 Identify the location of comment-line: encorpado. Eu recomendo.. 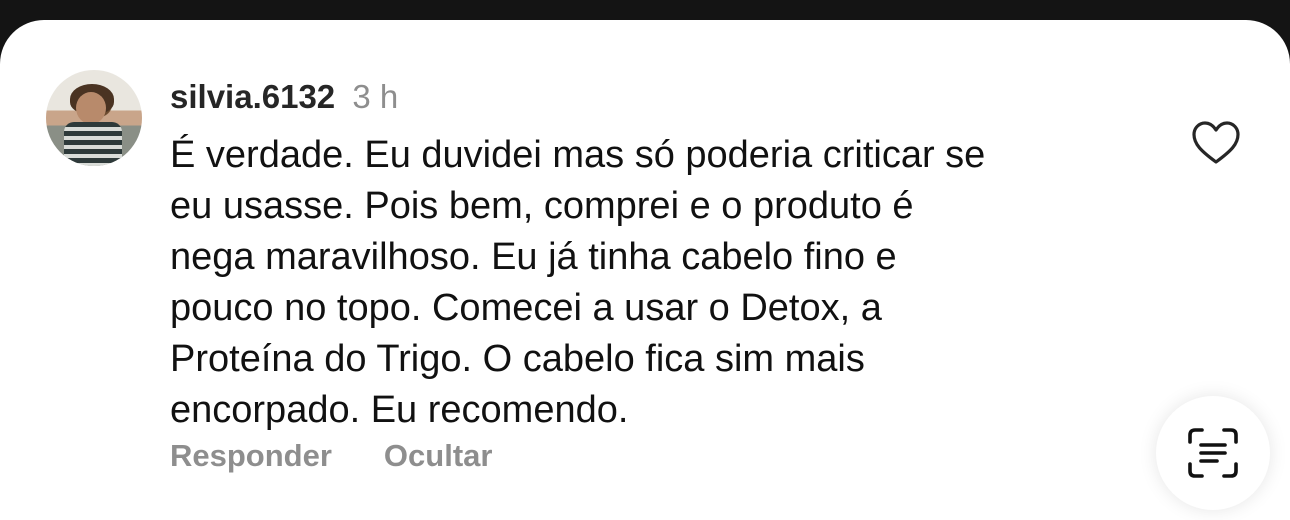
(399, 410).